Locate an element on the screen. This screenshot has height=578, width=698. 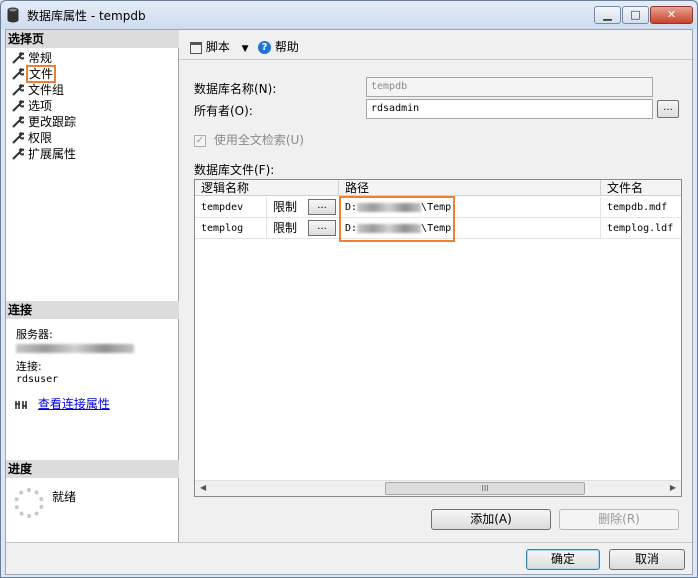
page-item-label: 常规 is located at coordinates (40, 58).